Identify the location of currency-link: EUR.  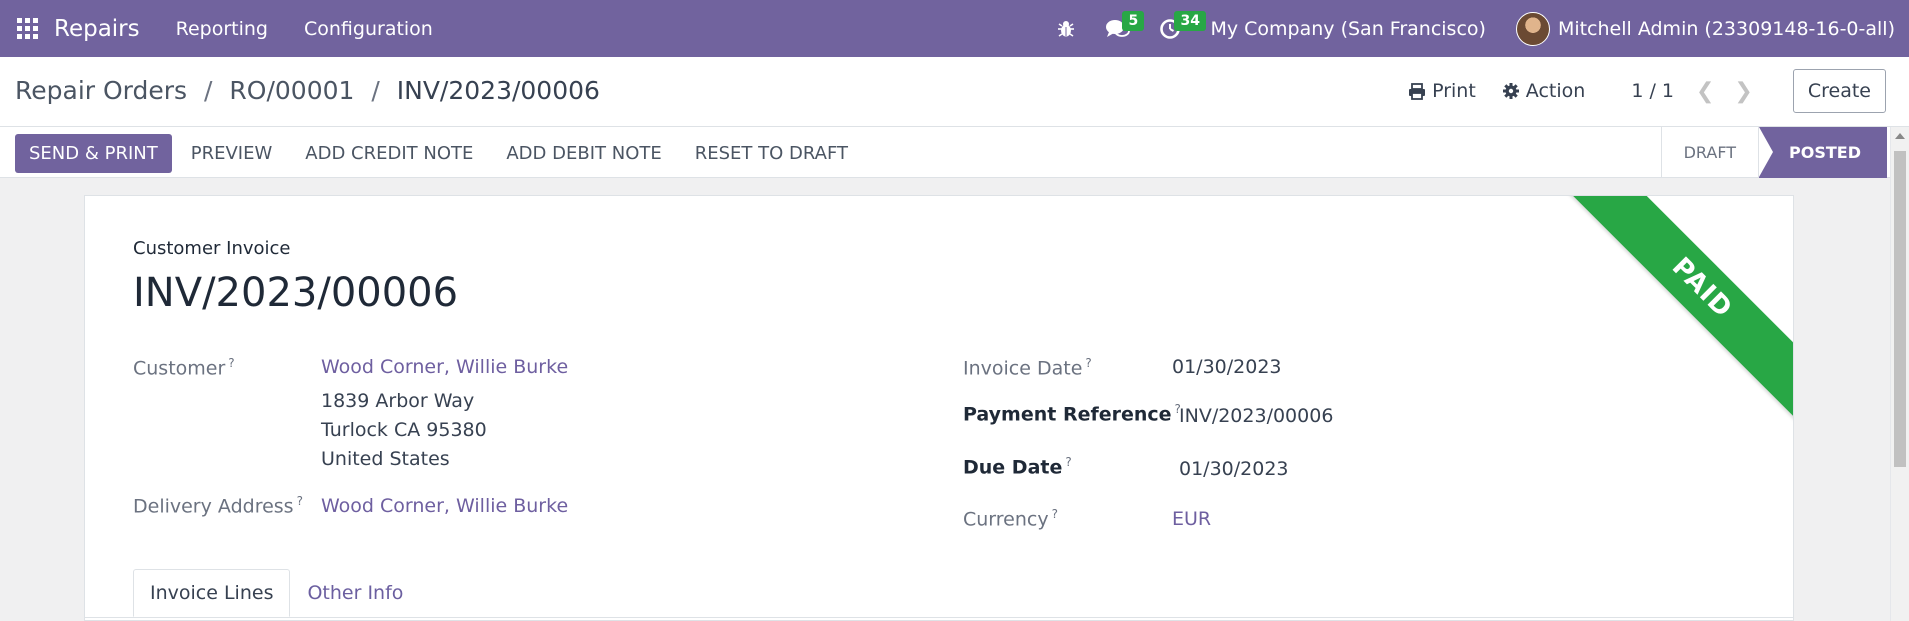
(1191, 519).